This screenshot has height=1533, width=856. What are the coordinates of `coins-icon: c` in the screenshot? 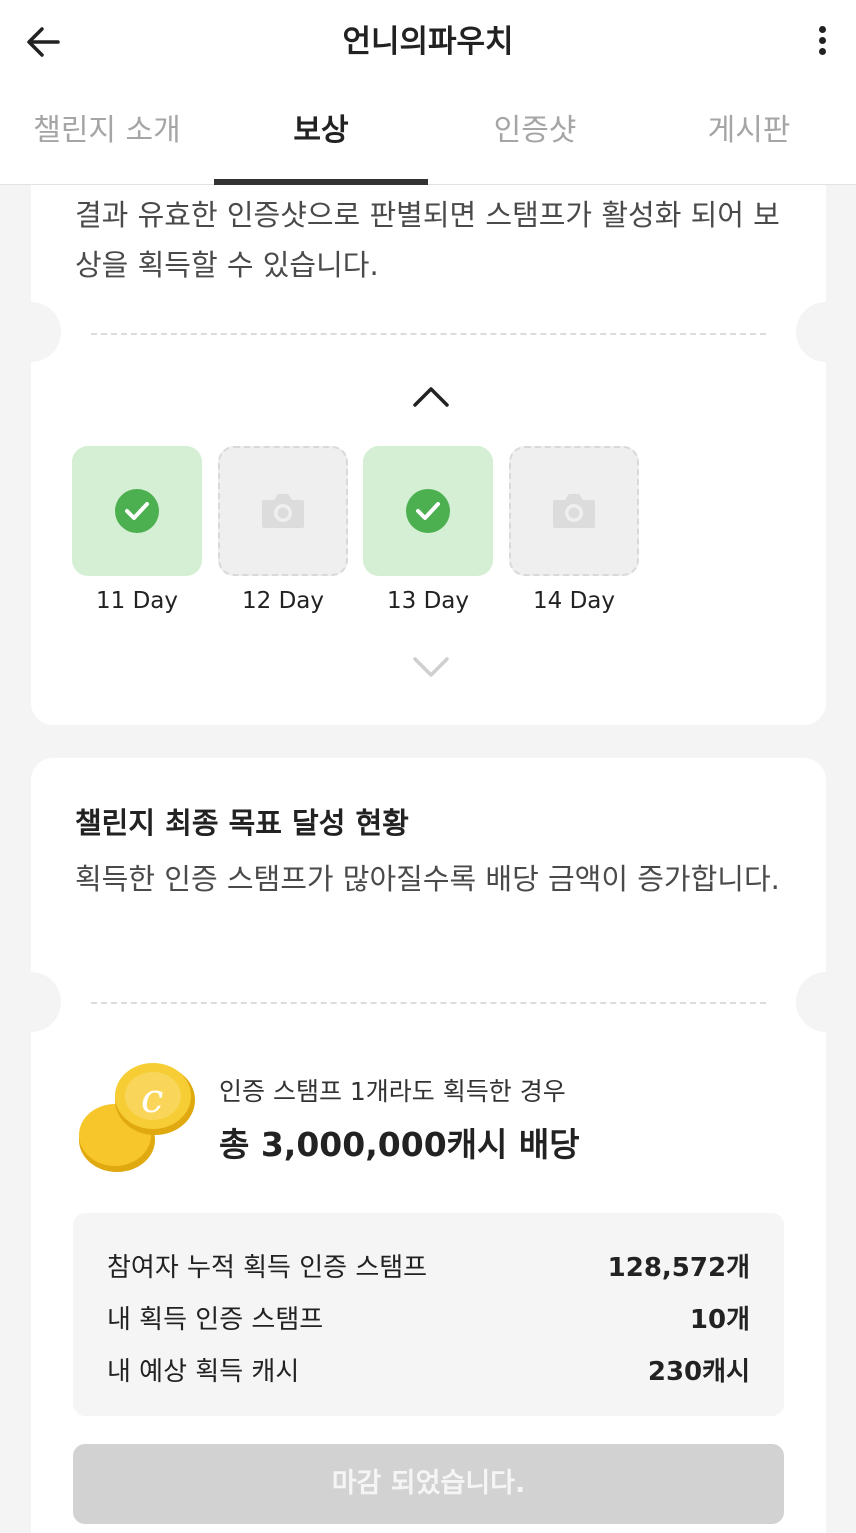 It's located at (137, 1117).